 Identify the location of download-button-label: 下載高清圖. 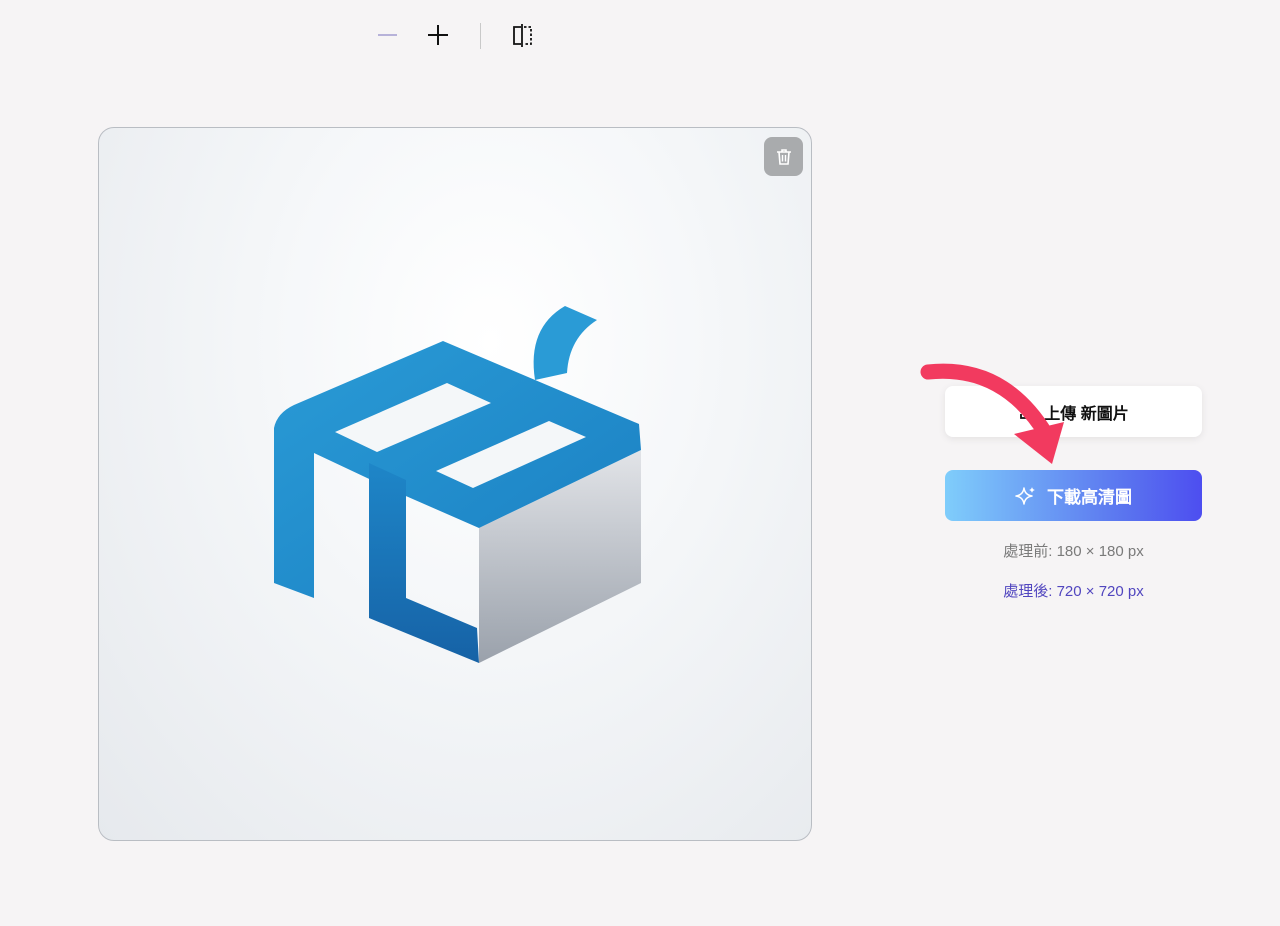
(1089, 497).